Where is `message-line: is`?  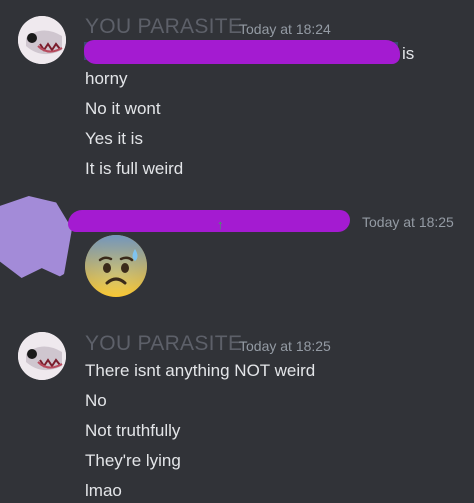
message-line: is is located at coordinates (408, 53).